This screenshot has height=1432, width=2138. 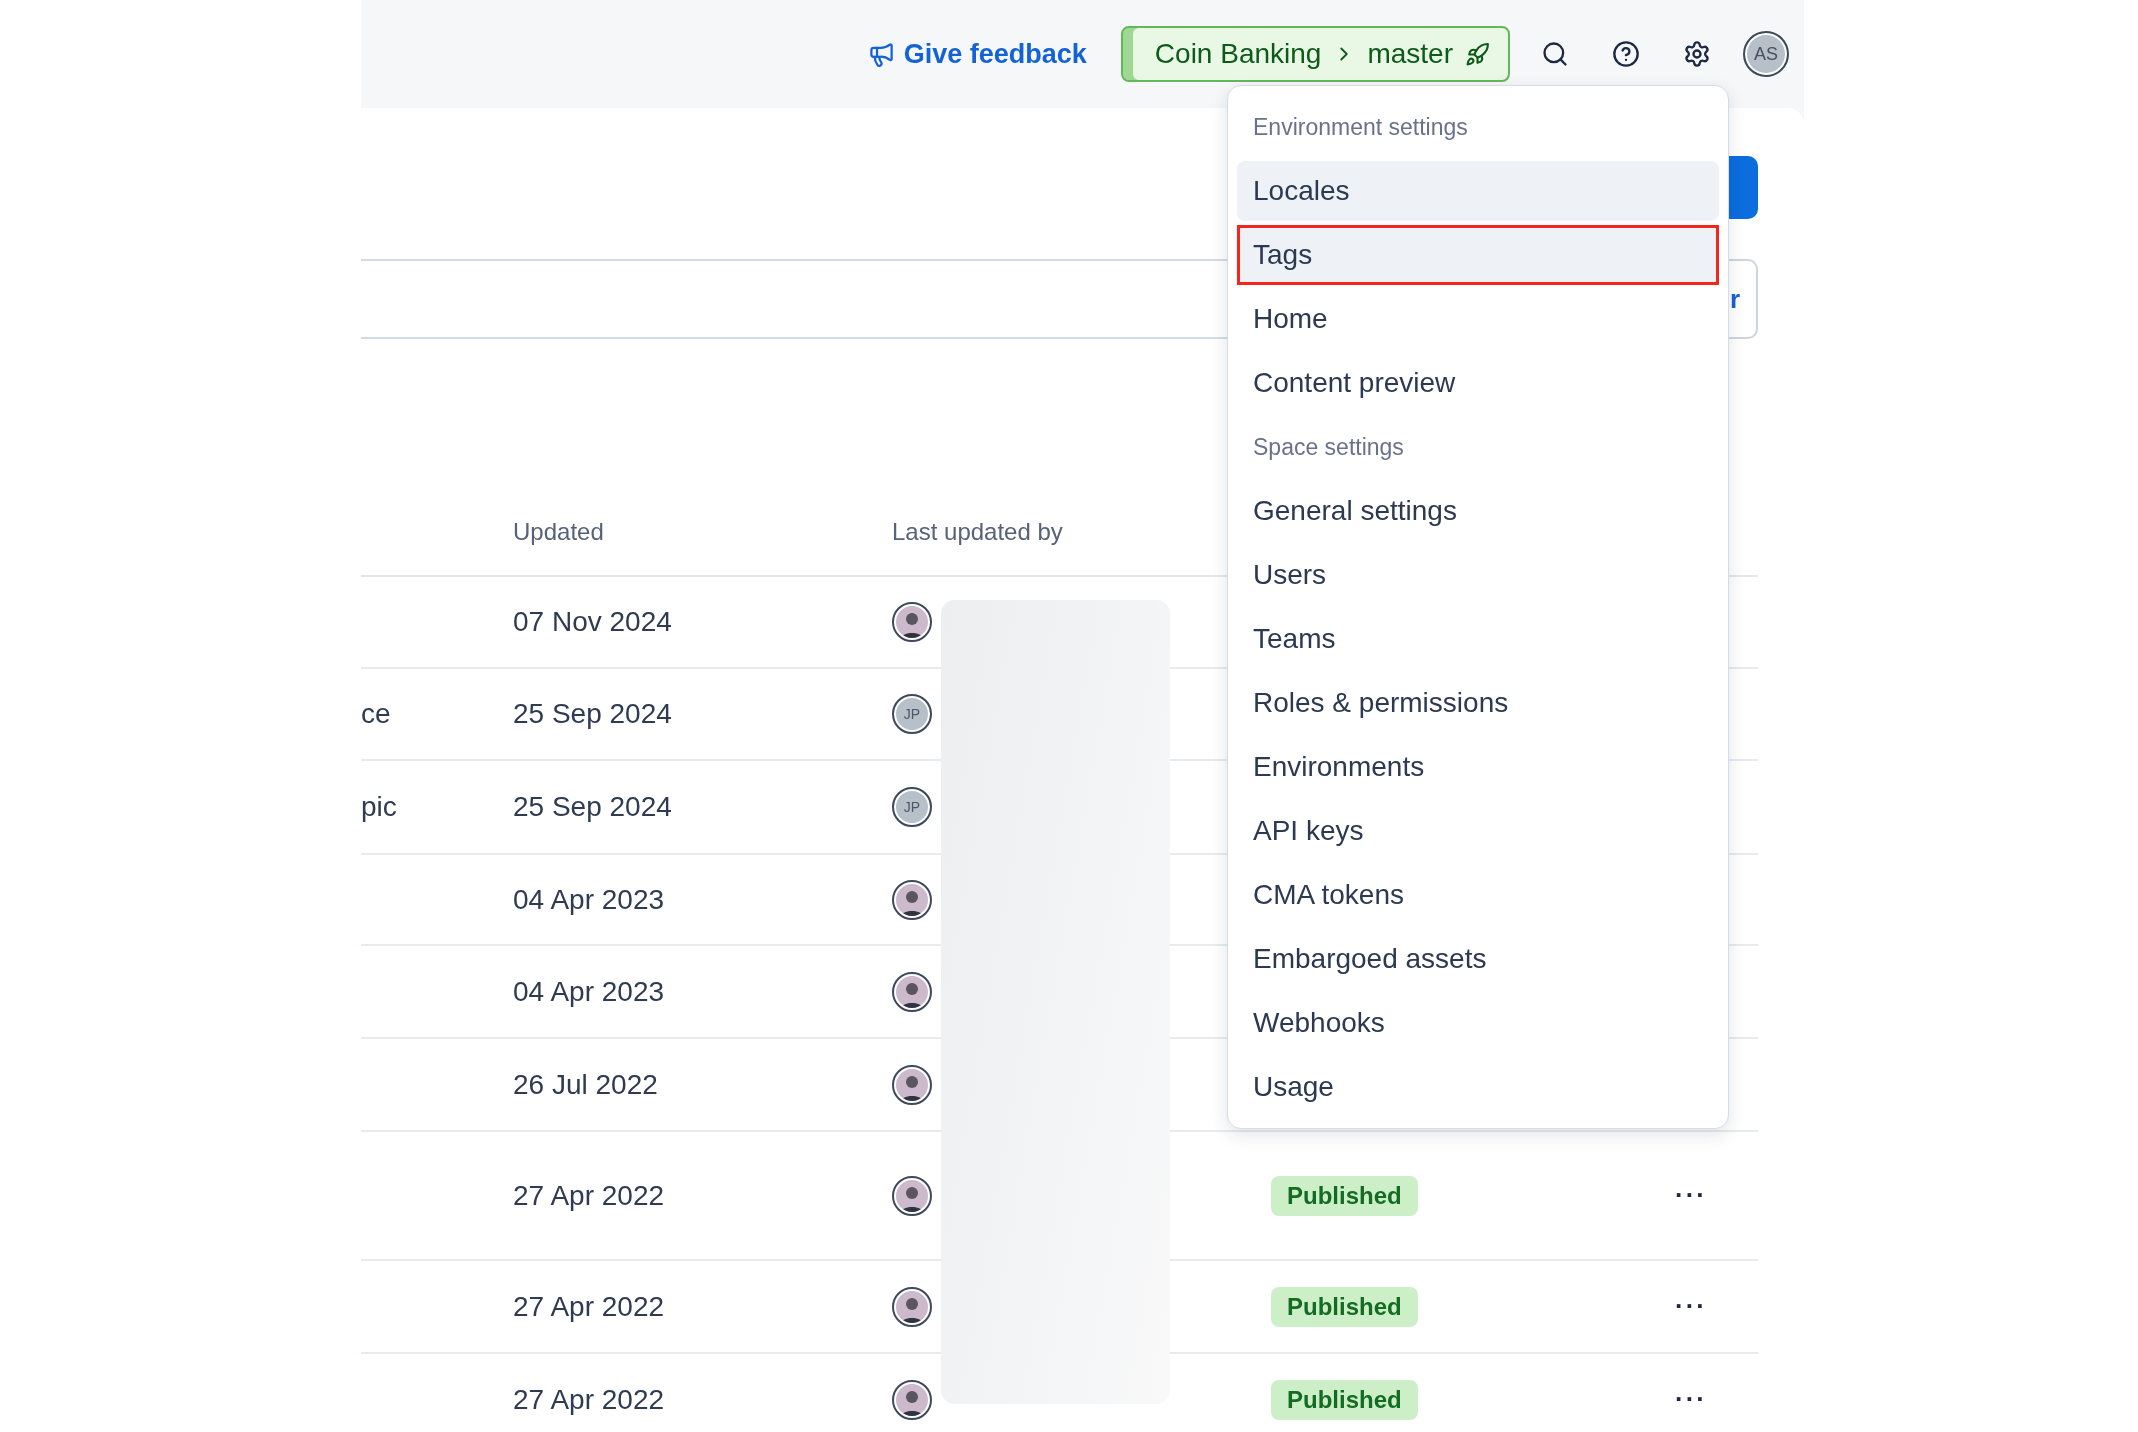 What do you see at coordinates (592, 622) in the screenshot?
I see `updated-date: 07 Nov 2024` at bounding box center [592, 622].